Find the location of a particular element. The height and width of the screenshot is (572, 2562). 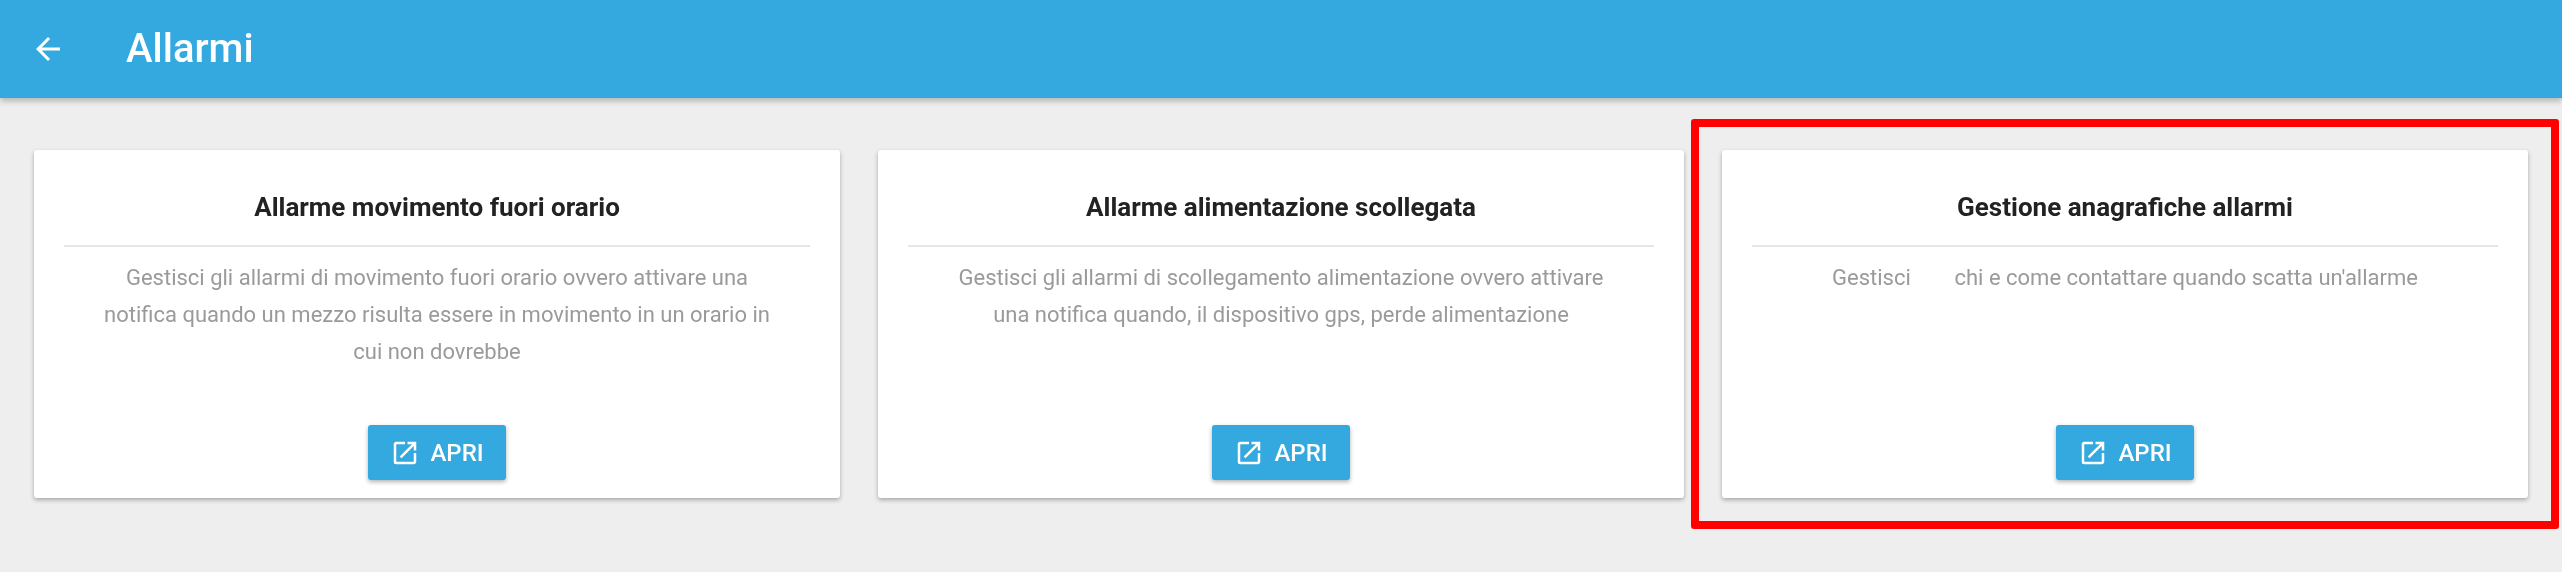

card-title: Allarme movimento fuori orario is located at coordinates (437, 207).